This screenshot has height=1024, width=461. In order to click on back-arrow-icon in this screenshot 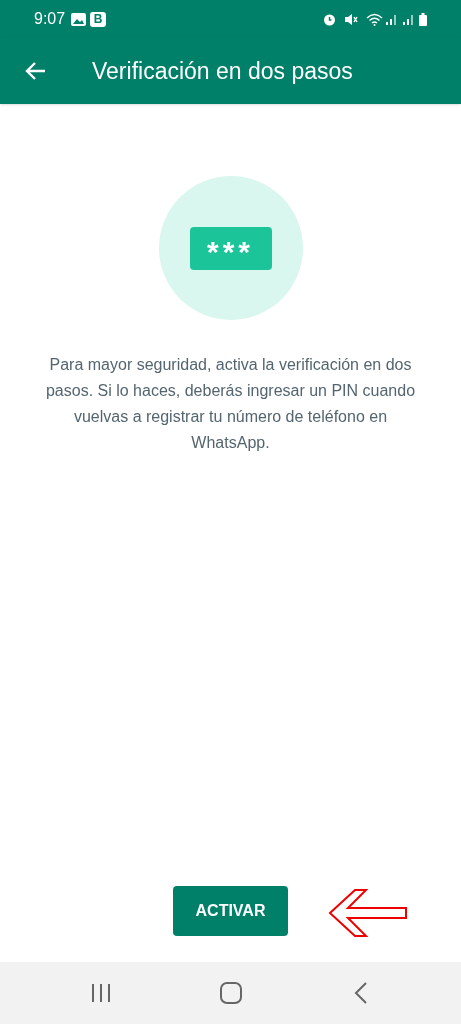, I will do `click(35, 71)`.